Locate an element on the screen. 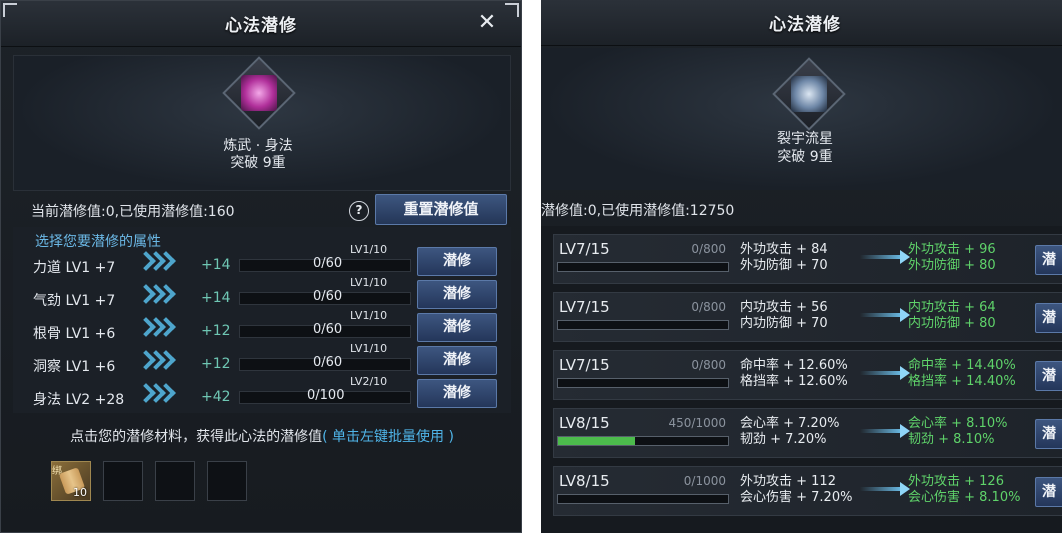 The width and height of the screenshot is (1062, 533). item-count: 10 is located at coordinates (80, 492).